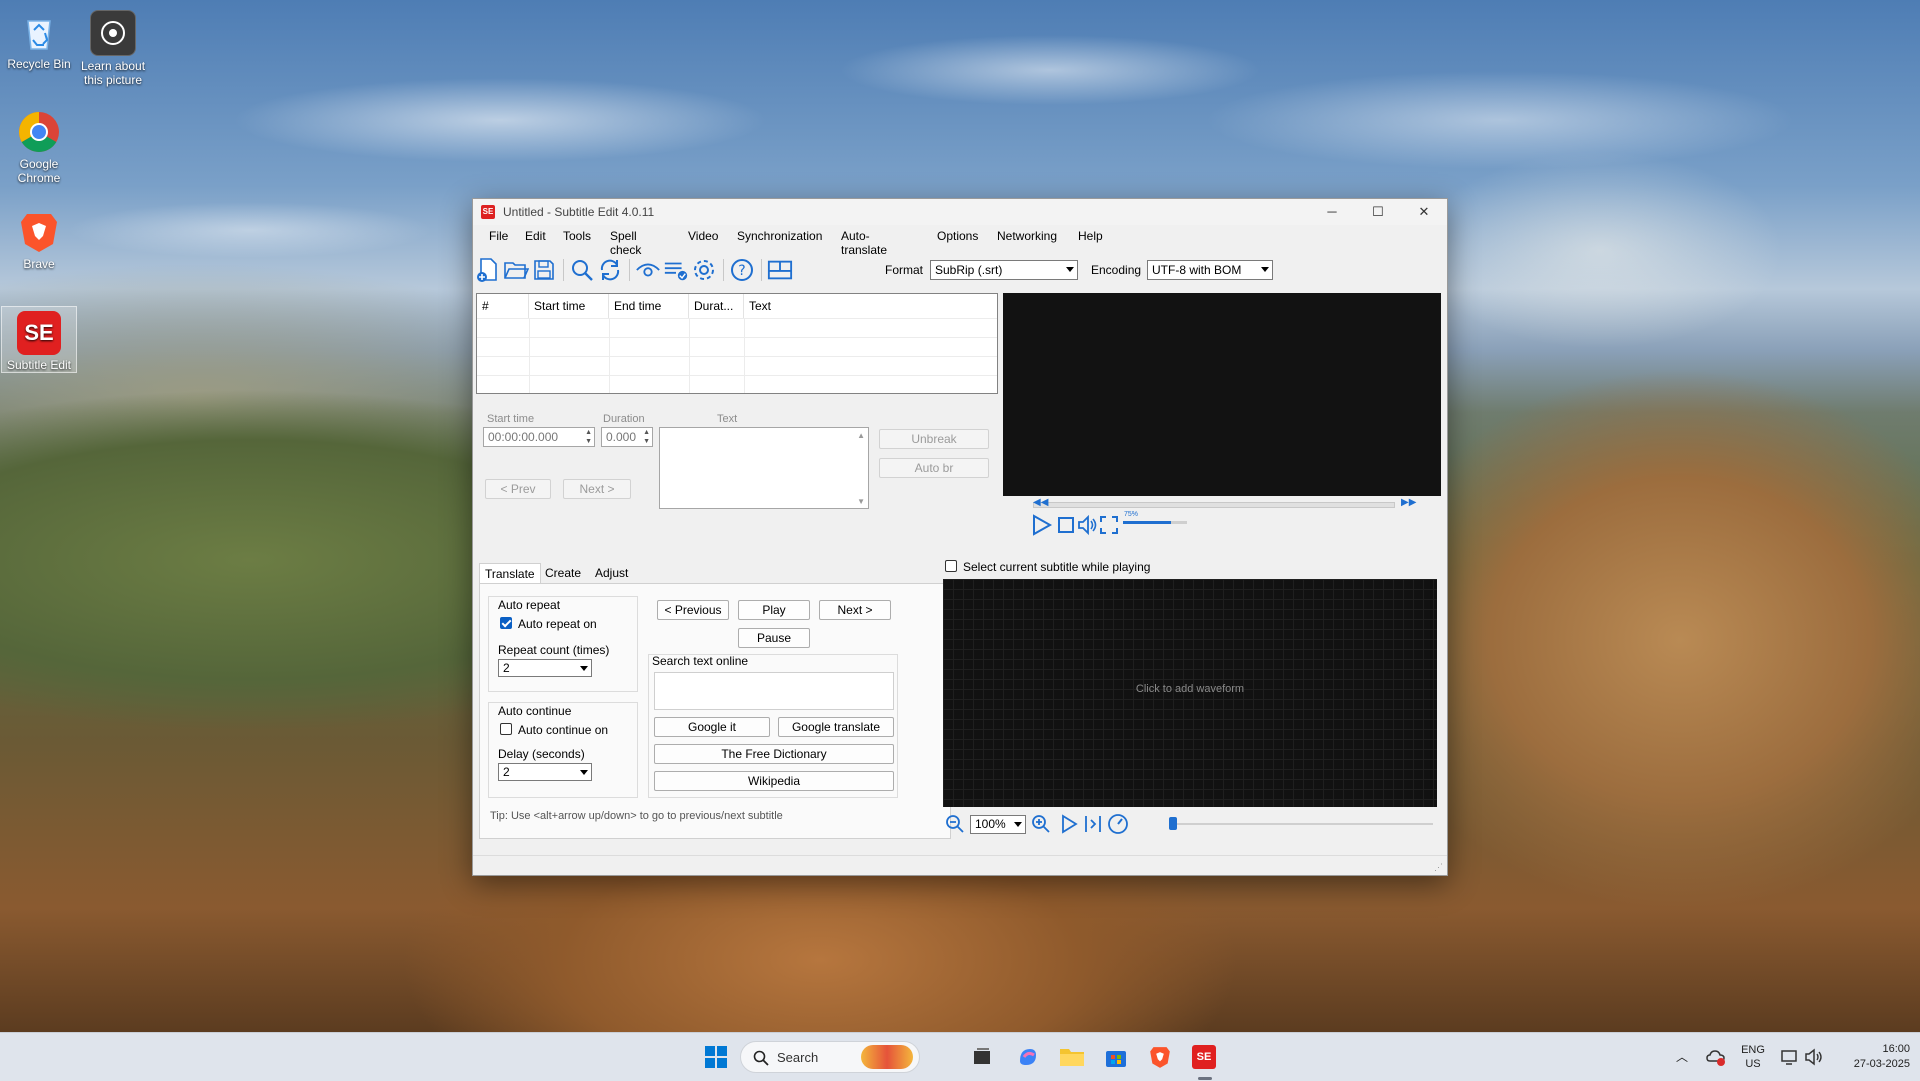  What do you see at coordinates (610, 270) in the screenshot?
I see `replace-button` at bounding box center [610, 270].